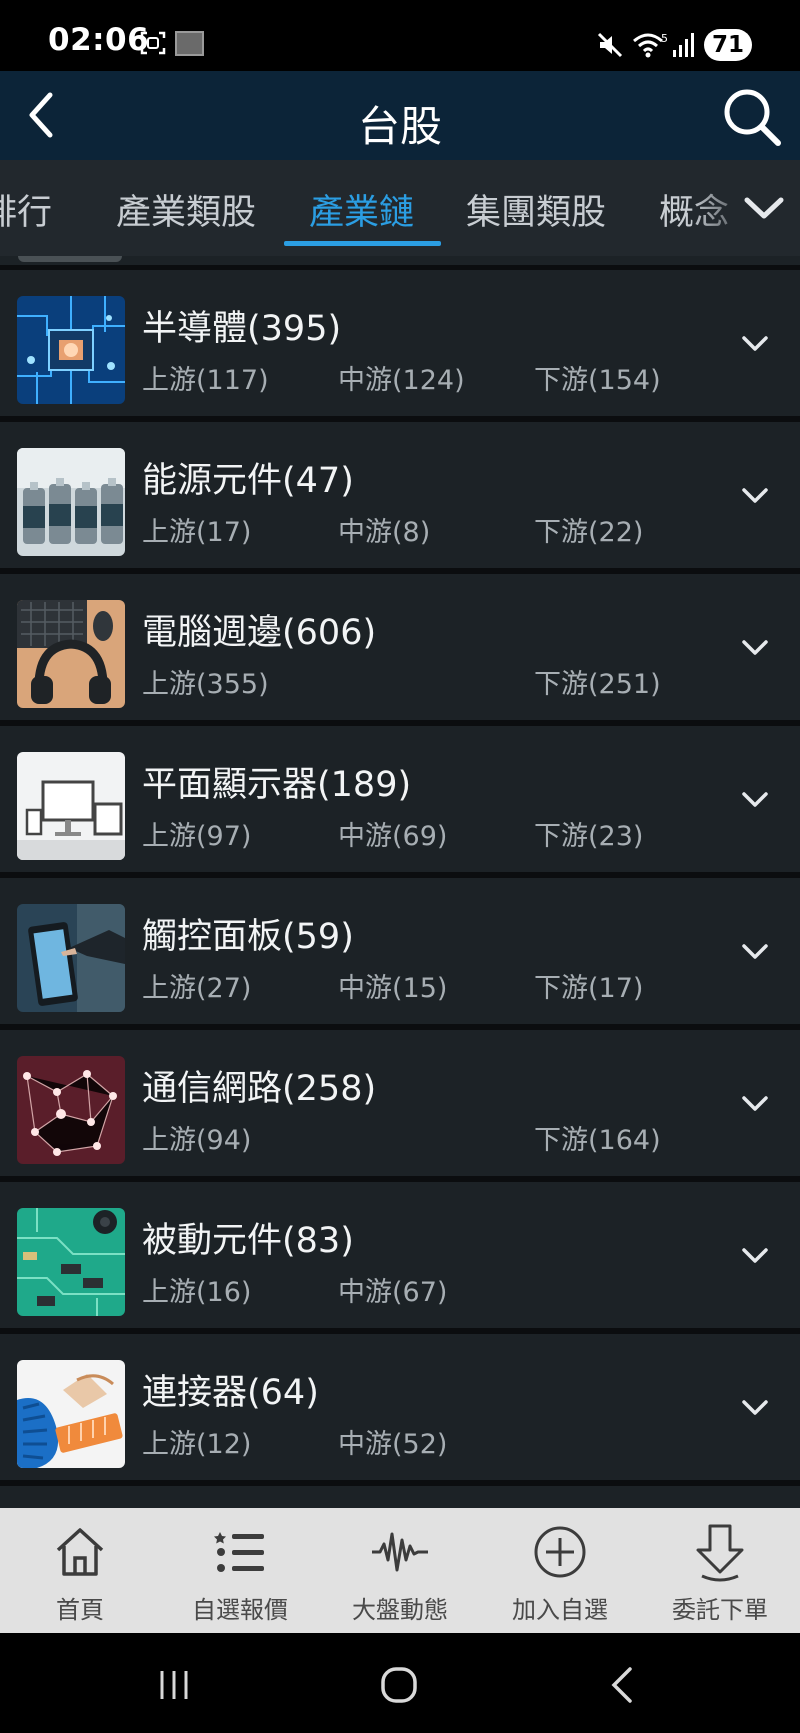  I want to click on industry-title: 能源元件(47), so click(248, 481).